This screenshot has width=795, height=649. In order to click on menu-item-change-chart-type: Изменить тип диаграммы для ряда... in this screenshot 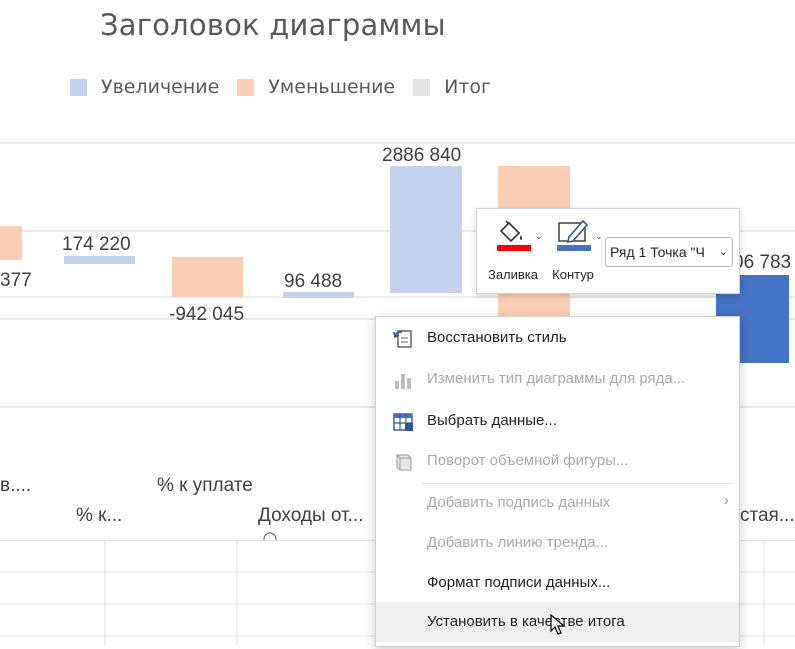, I will do `click(557, 379)`.